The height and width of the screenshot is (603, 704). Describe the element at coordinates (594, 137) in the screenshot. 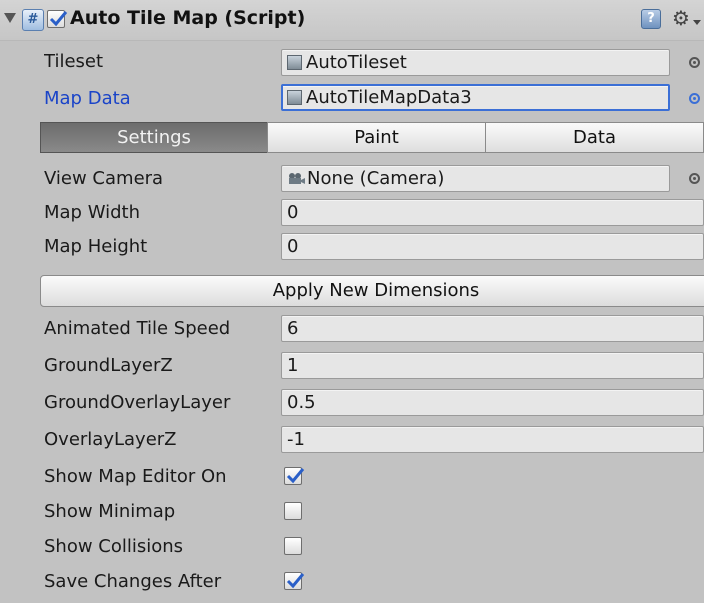

I see `tab-data: Data` at that location.